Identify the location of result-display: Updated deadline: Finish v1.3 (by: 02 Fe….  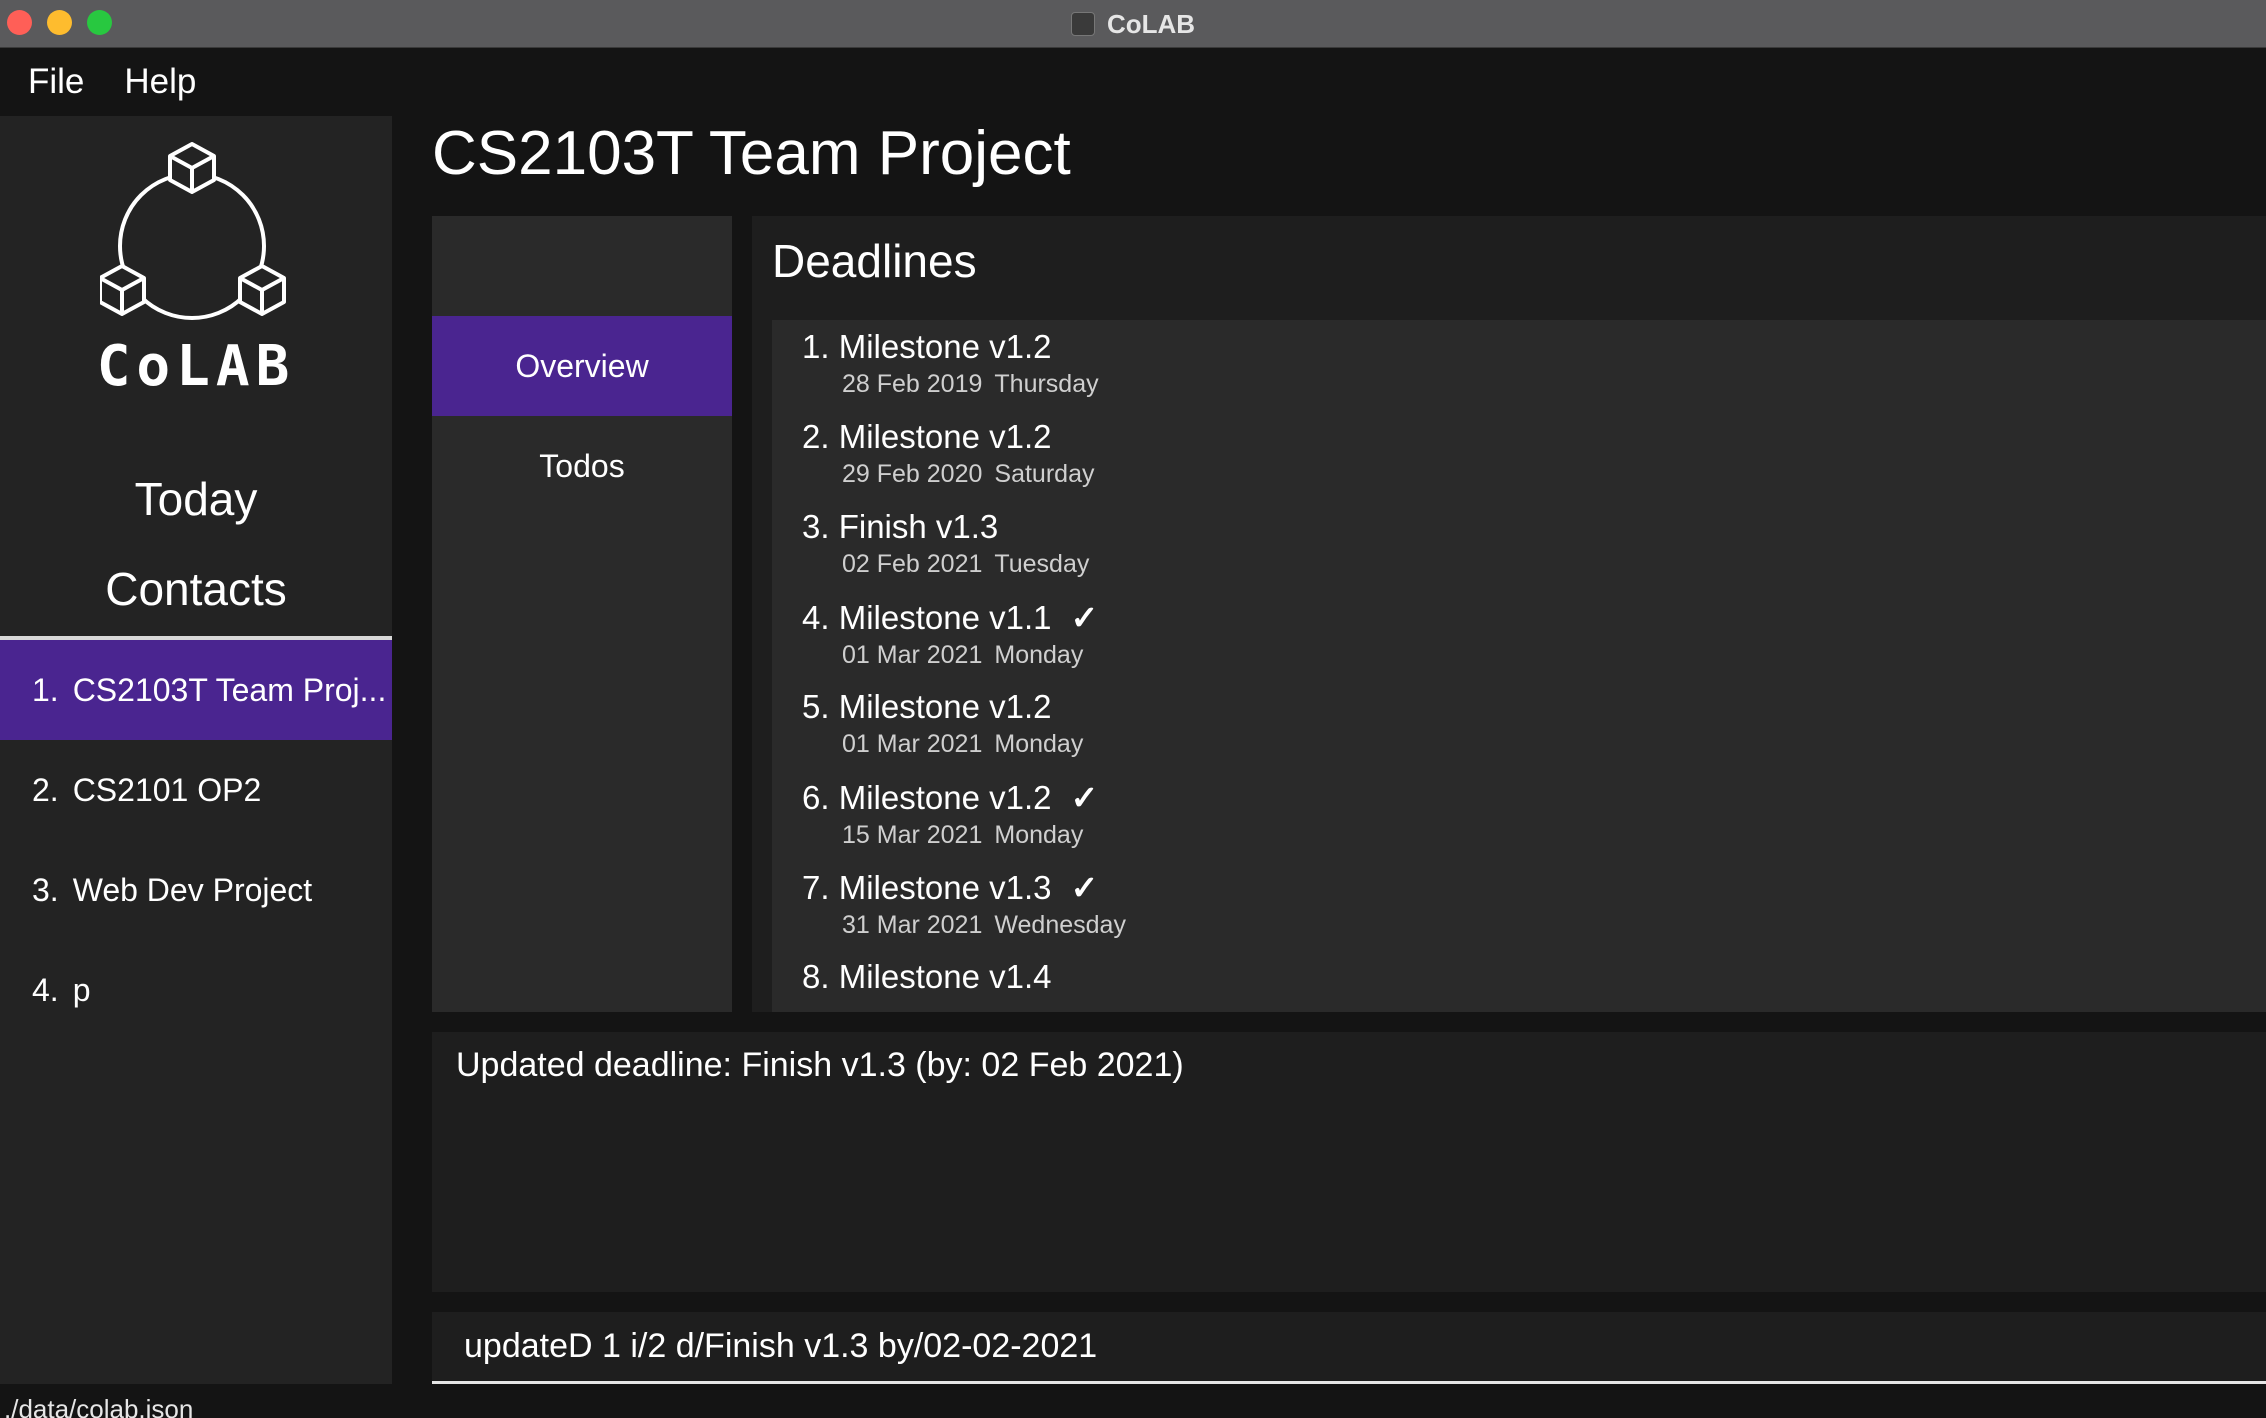
(1349, 1162).